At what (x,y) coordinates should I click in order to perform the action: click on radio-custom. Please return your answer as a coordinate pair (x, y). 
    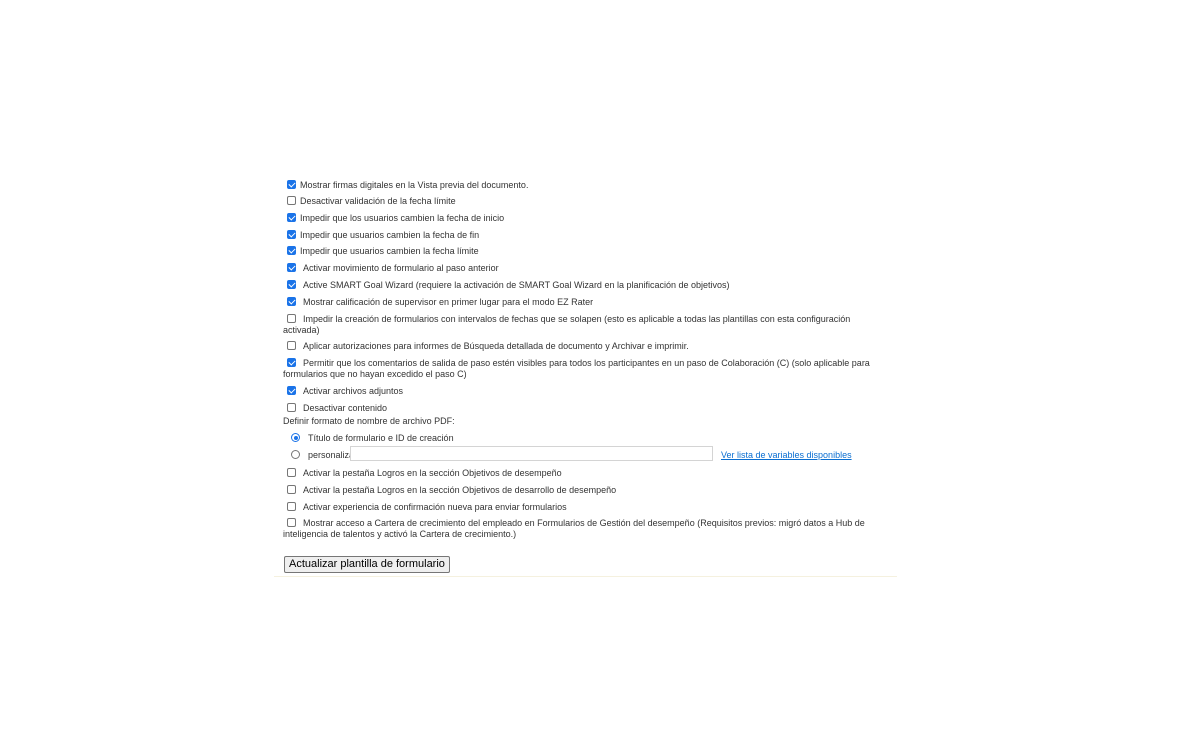
    Looking at the image, I should click on (295, 454).